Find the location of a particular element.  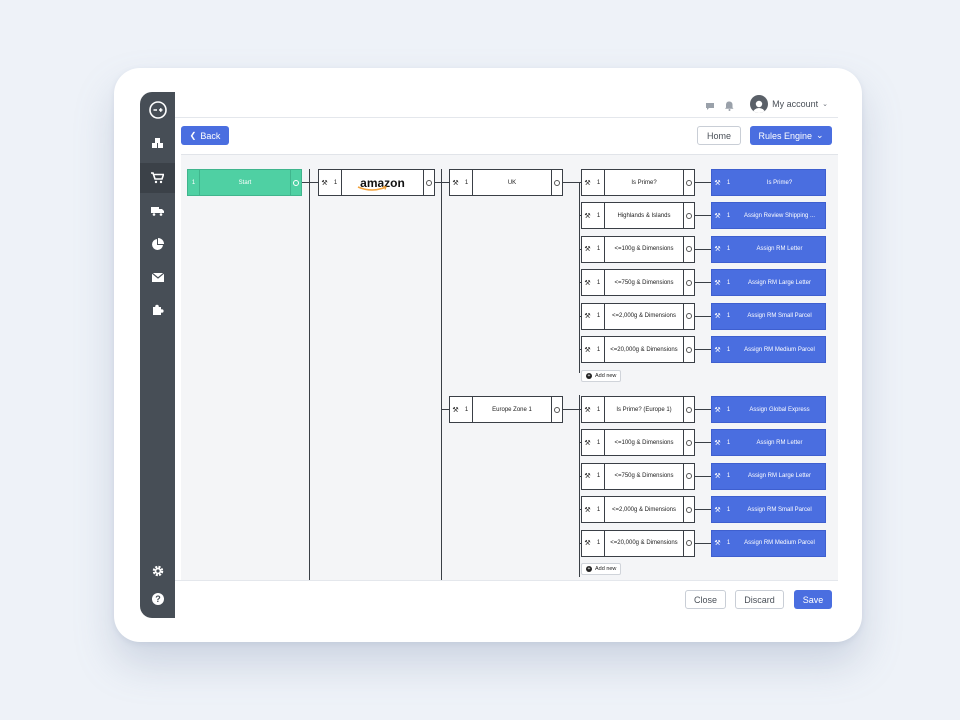

node-label: <=100g & Dimensions is located at coordinates (644, 249).